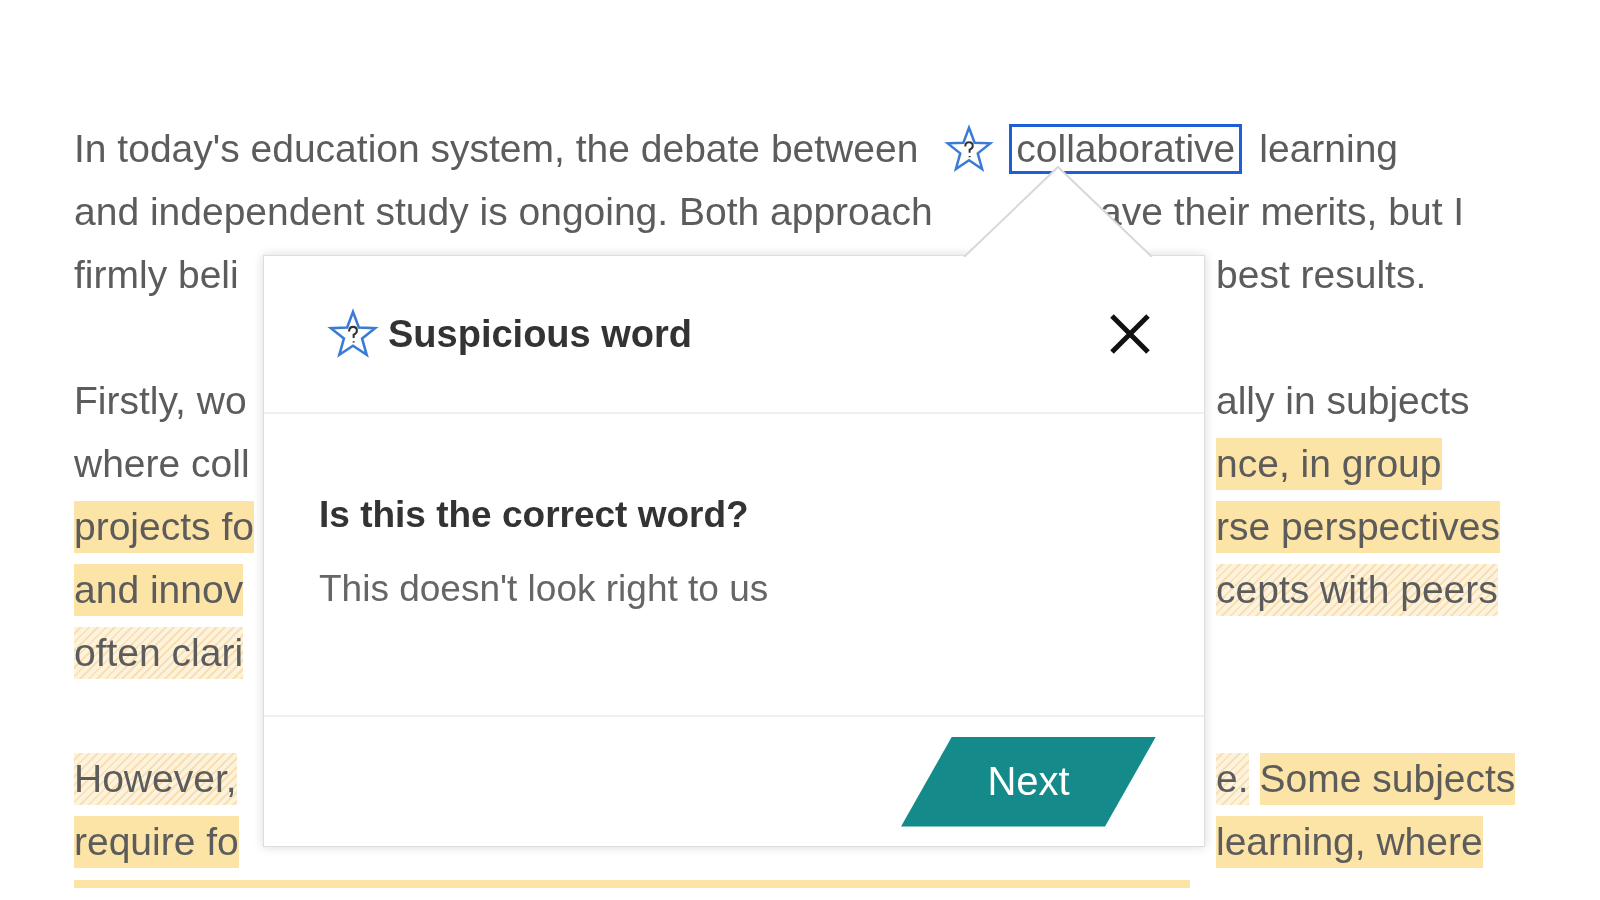 Image resolution: width=1600 pixels, height=900 pixels. Describe the element at coordinates (155, 778) in the screenshot. I see `essay-text: However,` at that location.